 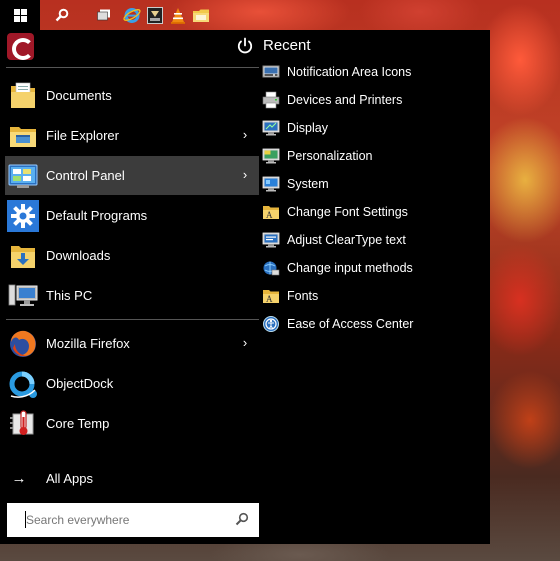 I want to click on system-icon, so click(x=271, y=184).